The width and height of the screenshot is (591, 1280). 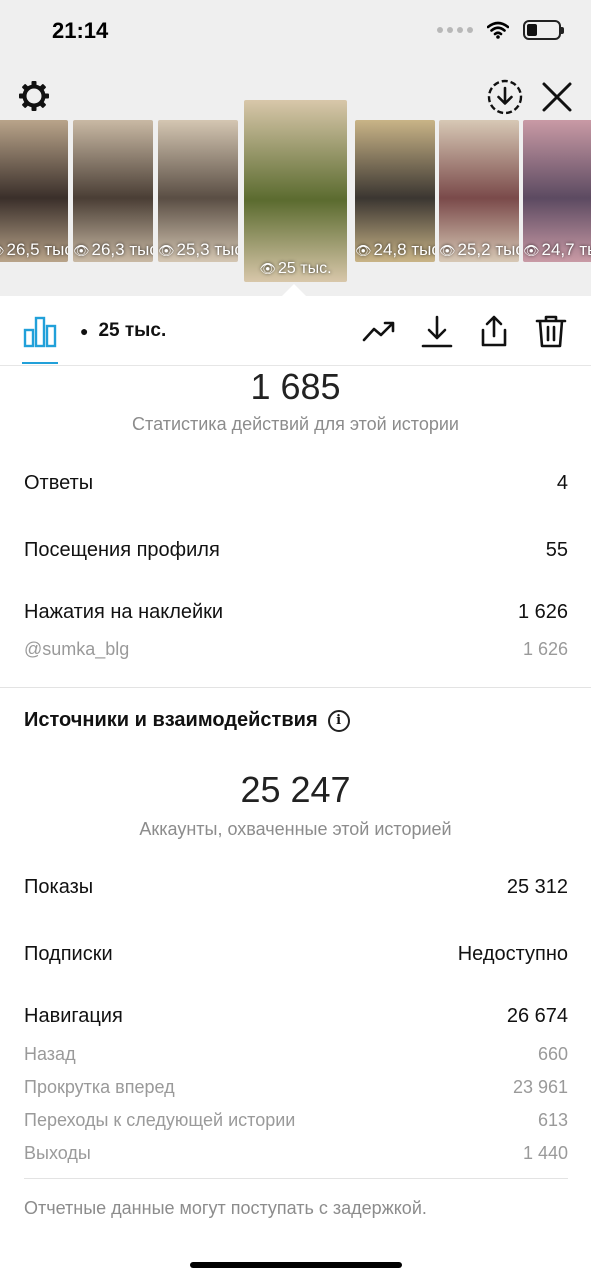 I want to click on story-thumbnail: 👁26,5 тыс., so click(x=34, y=191).